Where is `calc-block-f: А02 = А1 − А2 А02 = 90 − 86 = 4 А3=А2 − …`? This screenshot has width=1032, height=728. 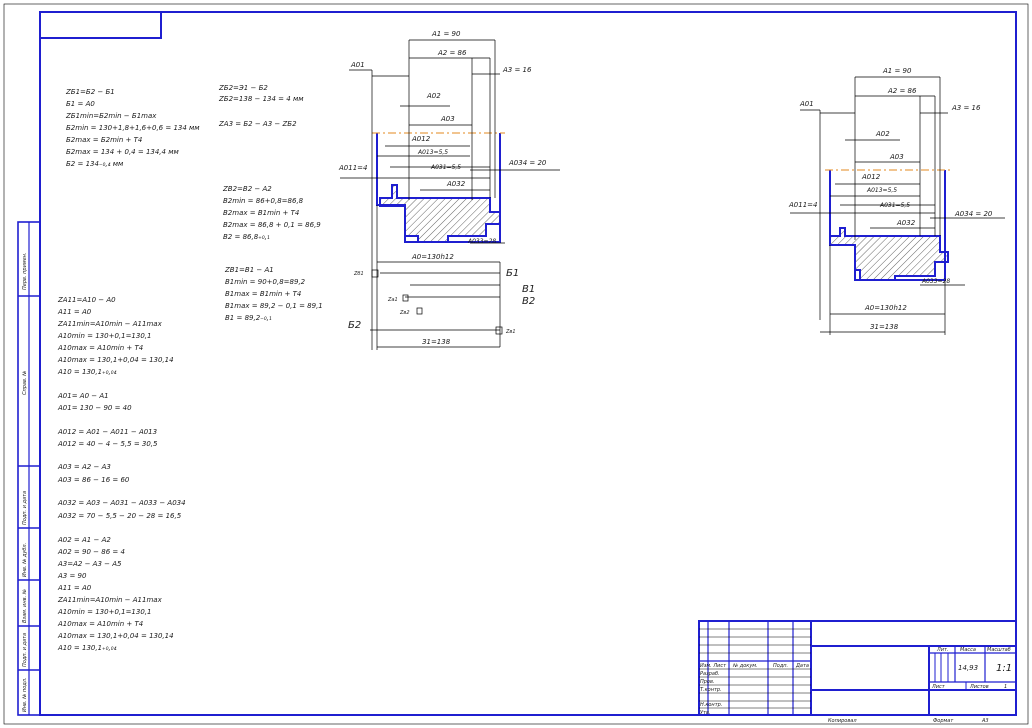
calc-block-f: А02 = А1 − А2 А02 = 90 − 86 = 4 А3=А2 − … is located at coordinates (115, 594).